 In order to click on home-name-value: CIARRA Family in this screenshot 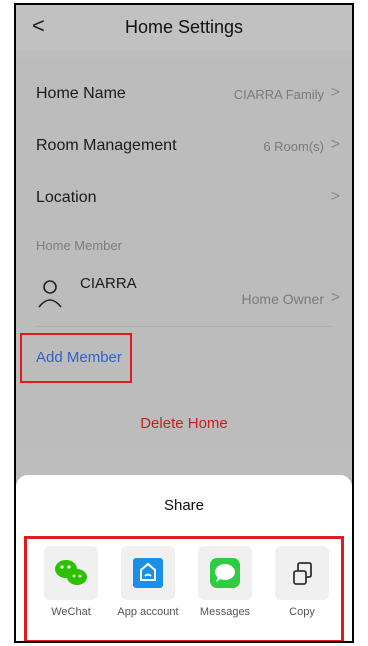, I will do `click(278, 94)`.